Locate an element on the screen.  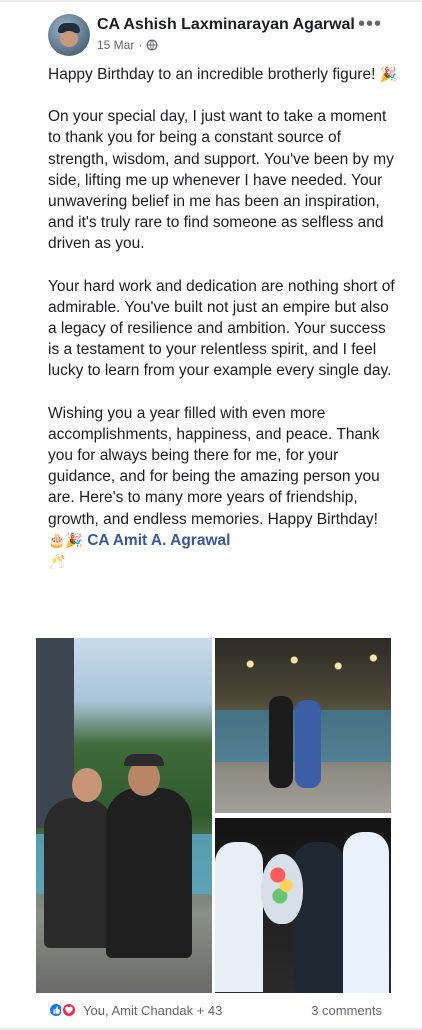
globe-icon is located at coordinates (152, 45).